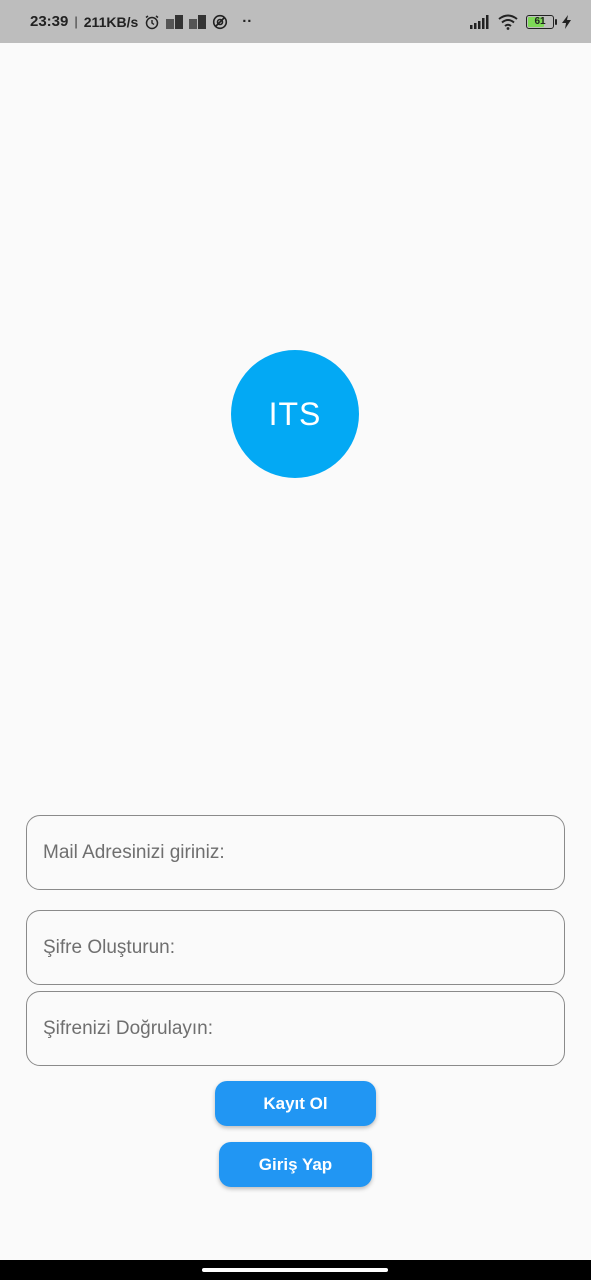  I want to click on login-button: Giriş Yap, so click(295, 1164).